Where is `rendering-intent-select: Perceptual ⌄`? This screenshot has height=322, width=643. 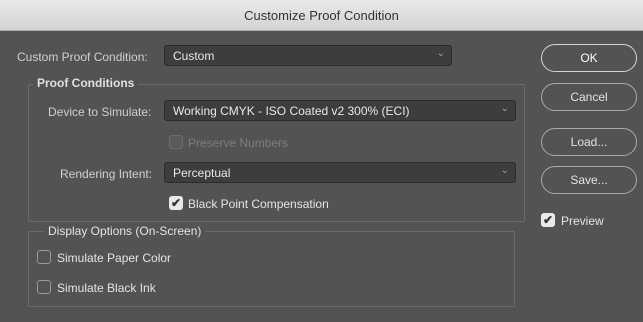
rendering-intent-select: Perceptual ⌄ is located at coordinates (340, 172).